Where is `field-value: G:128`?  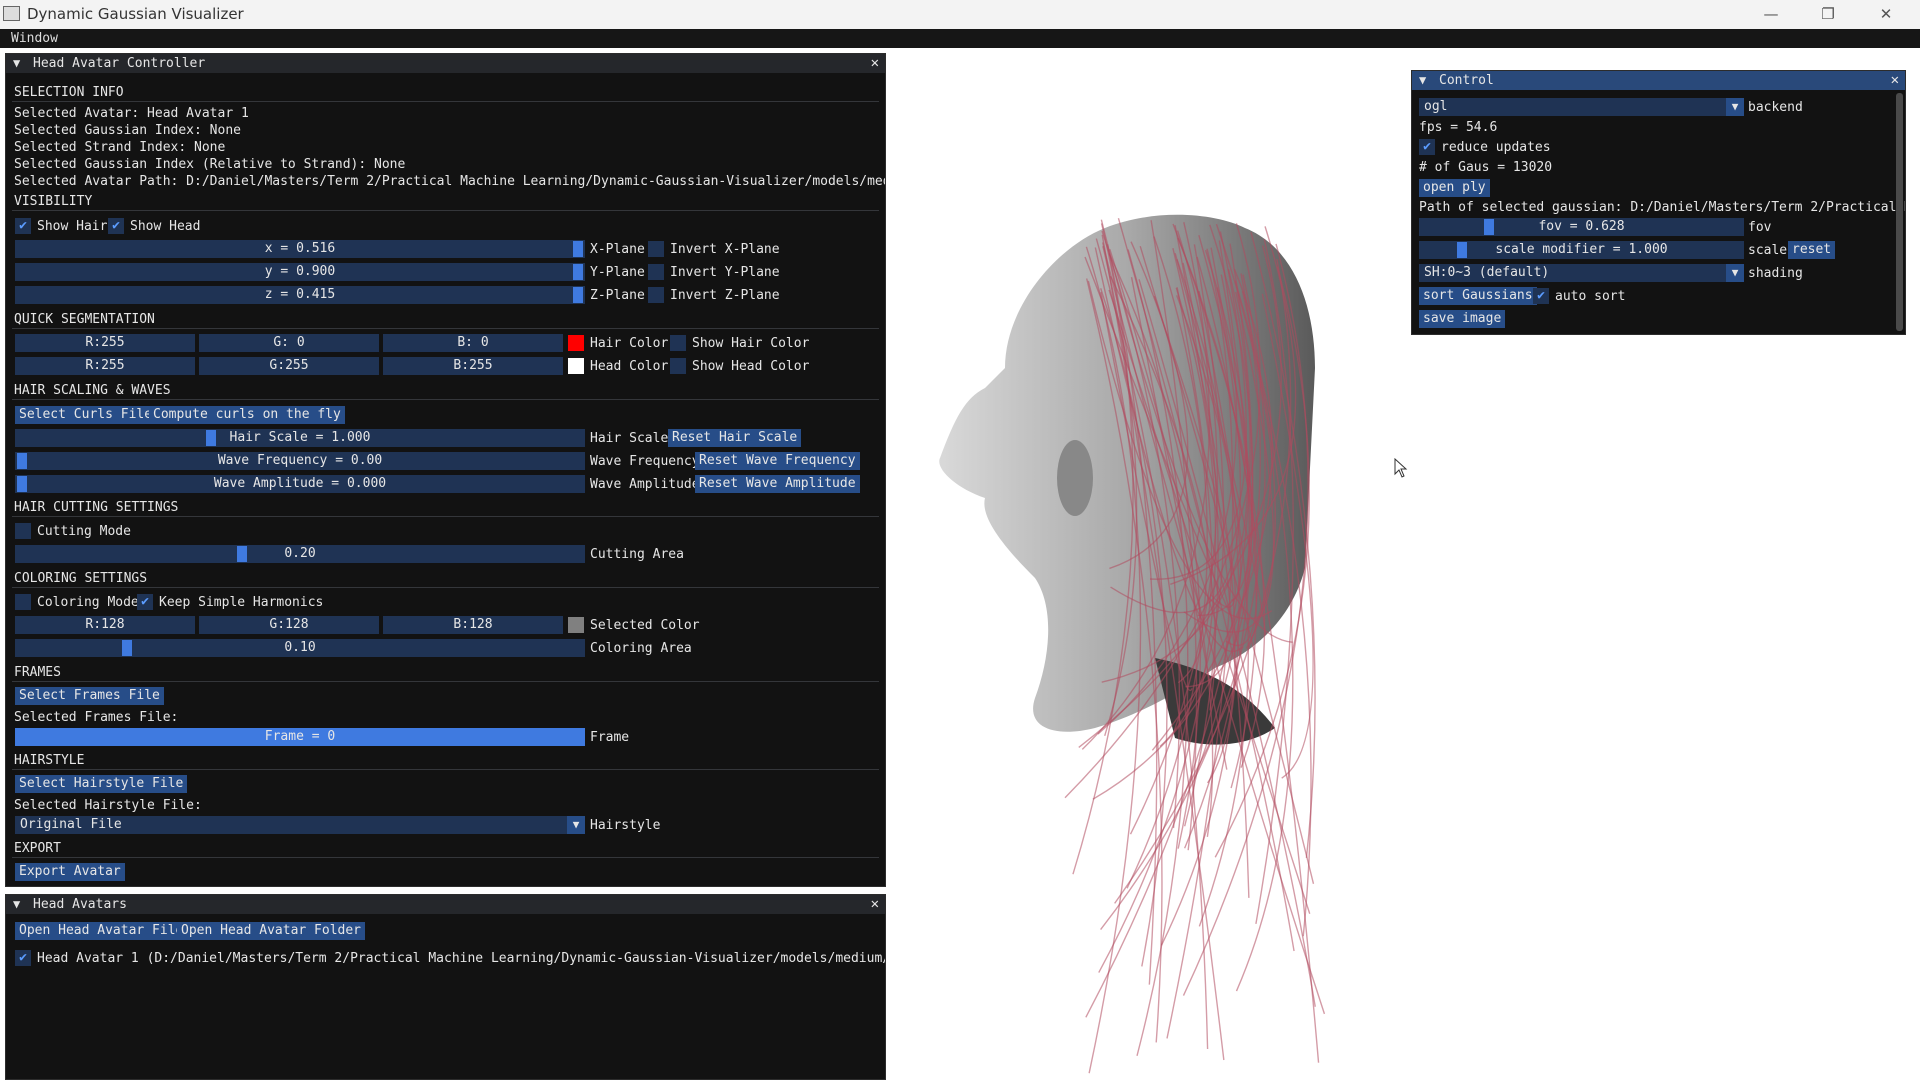
field-value: G:128 is located at coordinates (289, 624).